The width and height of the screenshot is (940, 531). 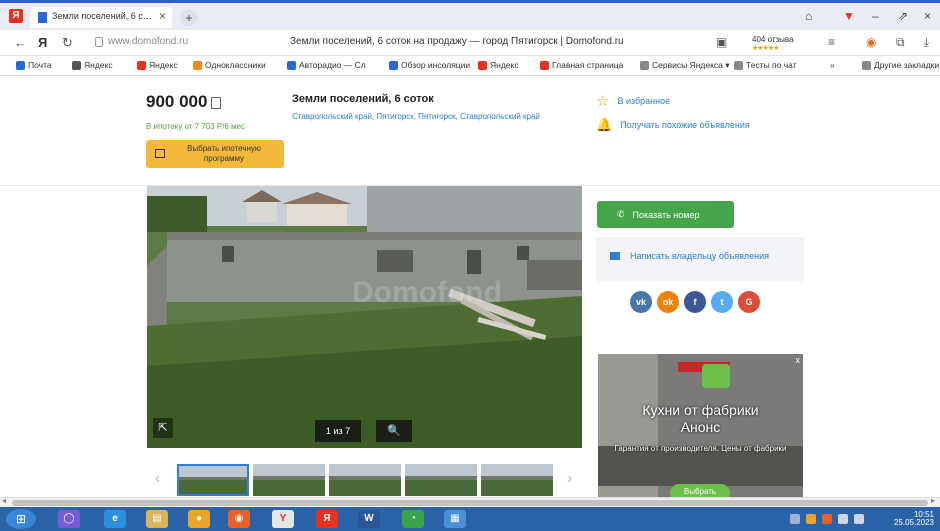 I want to click on download-icon: ⤓, so click(x=926, y=42).